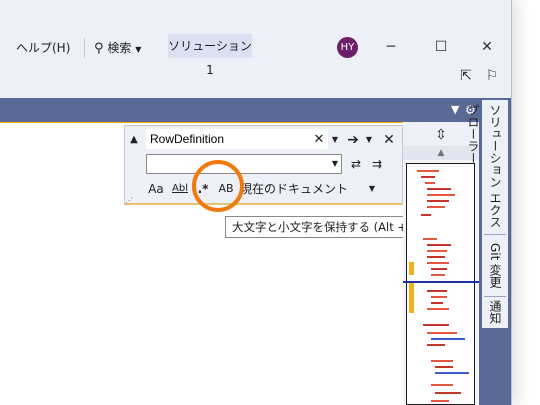 The width and height of the screenshot is (540, 405). Describe the element at coordinates (210, 55) in the screenshot. I see `solution-name-badge: ソリューション1` at that location.